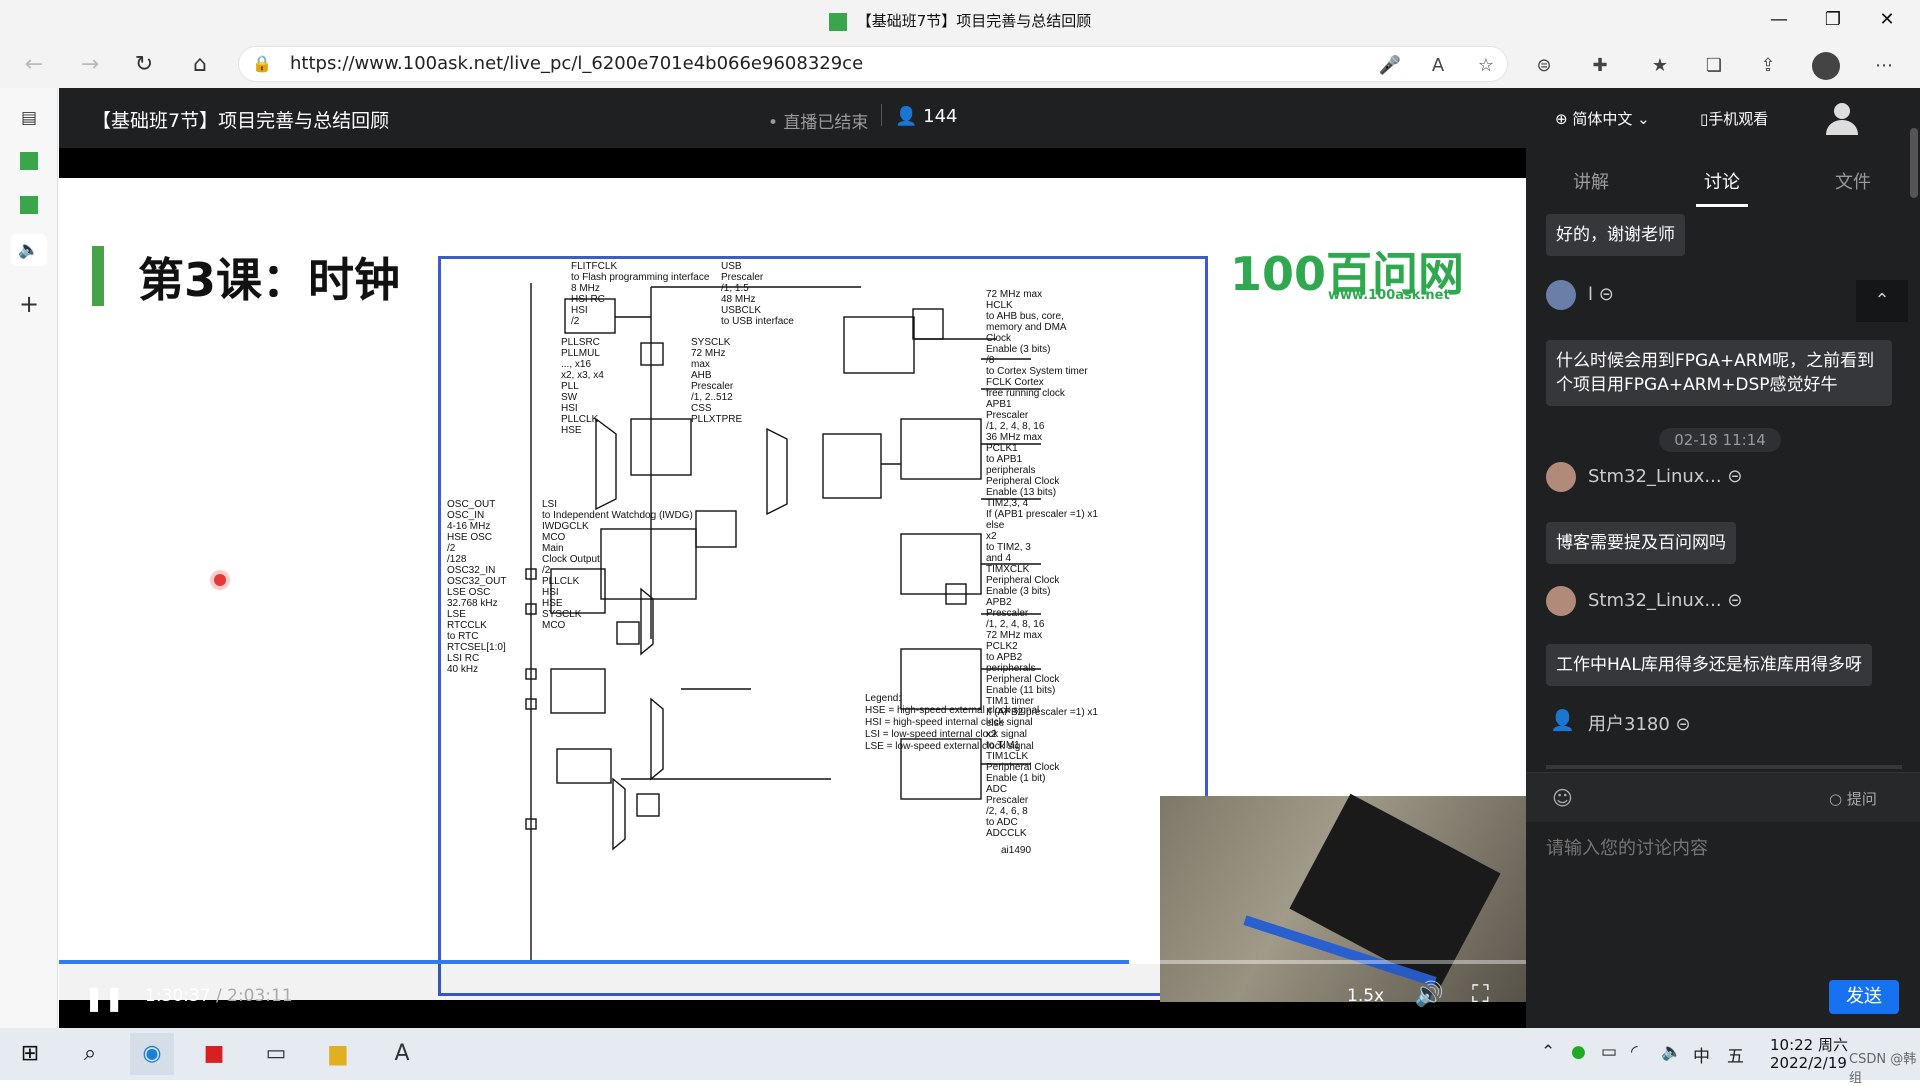 The image size is (1920, 1086). I want to click on chat-message: 工作中HAL库用得多还是标准库用得多呀, so click(1709, 665).